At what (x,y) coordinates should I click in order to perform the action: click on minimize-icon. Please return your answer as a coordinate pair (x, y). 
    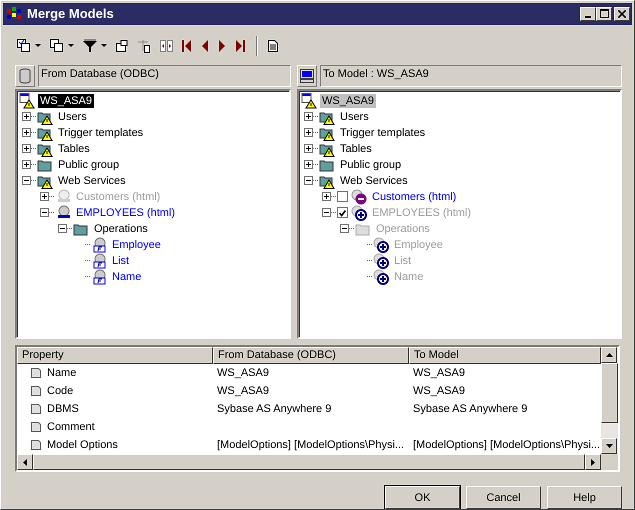
    Looking at the image, I should click on (588, 17).